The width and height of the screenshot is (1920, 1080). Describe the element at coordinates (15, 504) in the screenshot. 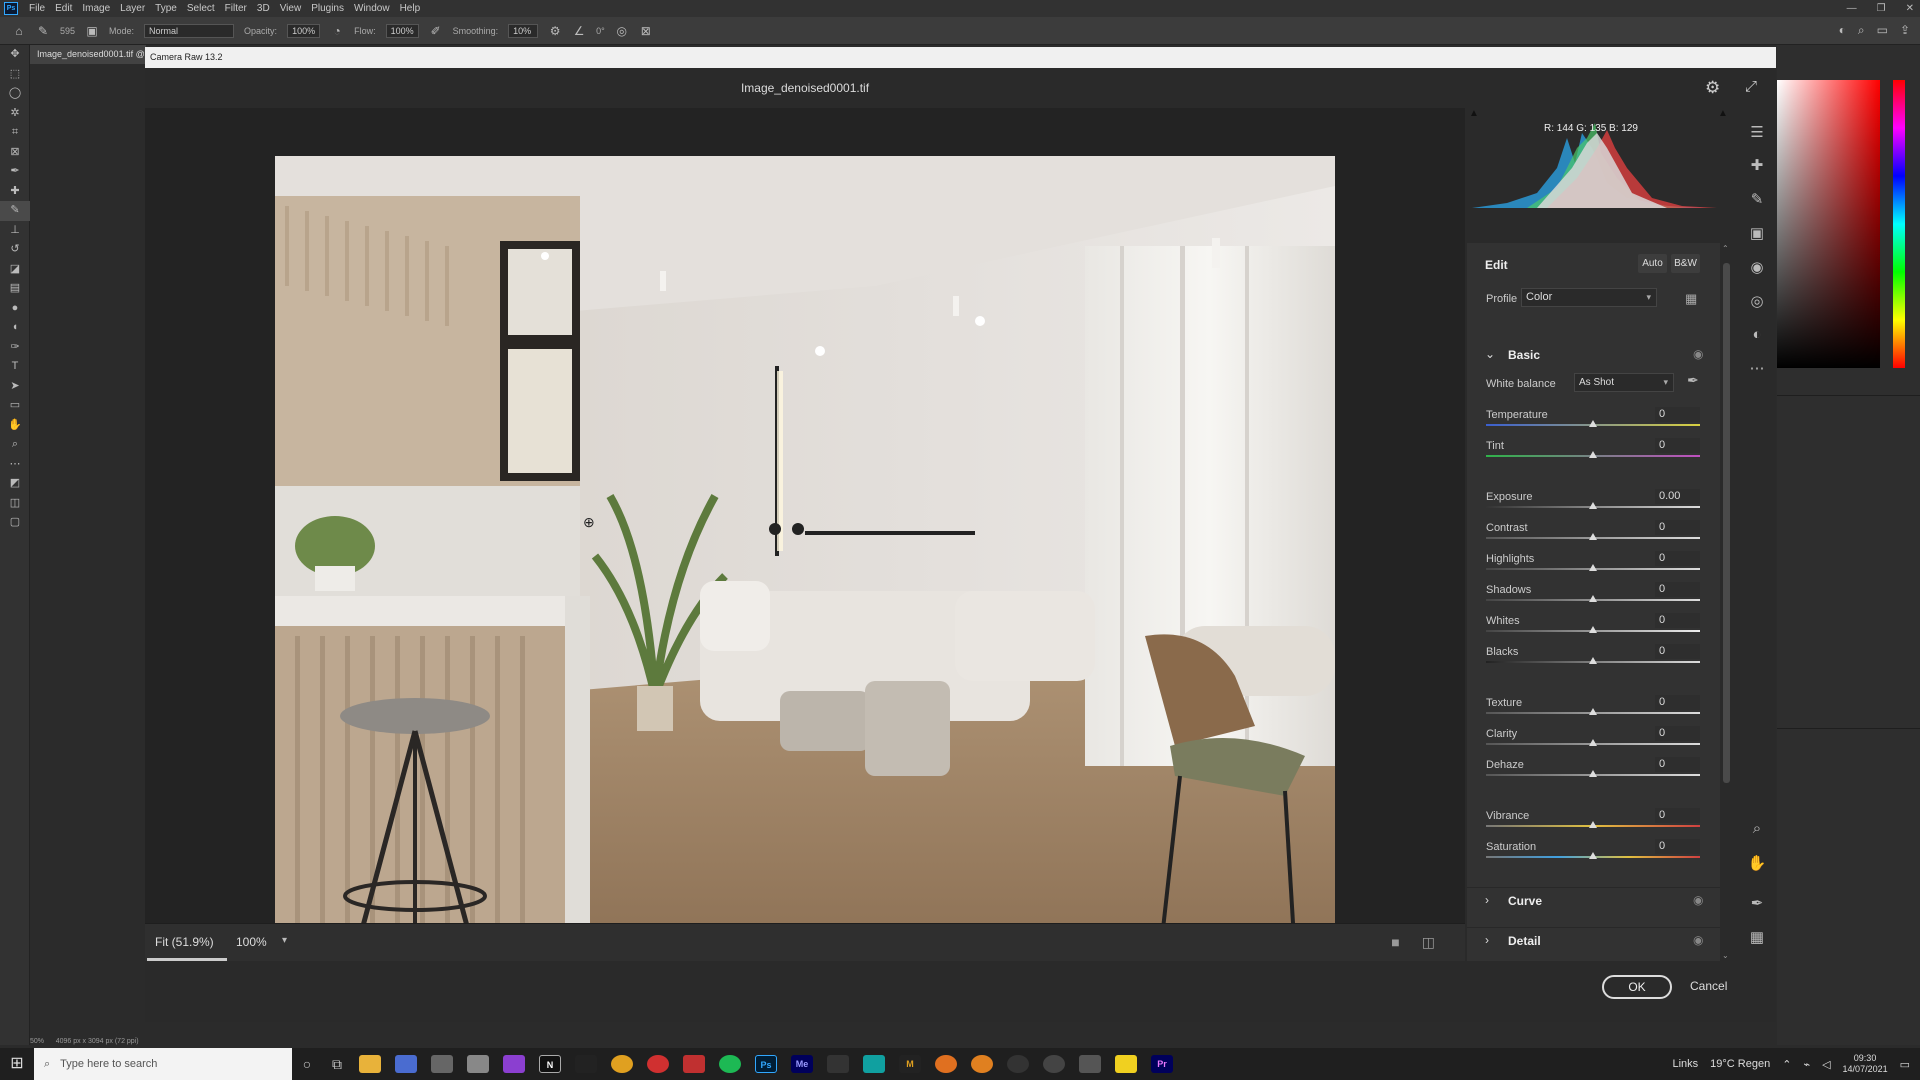

I see `quick-mask-icon: ◫` at that location.